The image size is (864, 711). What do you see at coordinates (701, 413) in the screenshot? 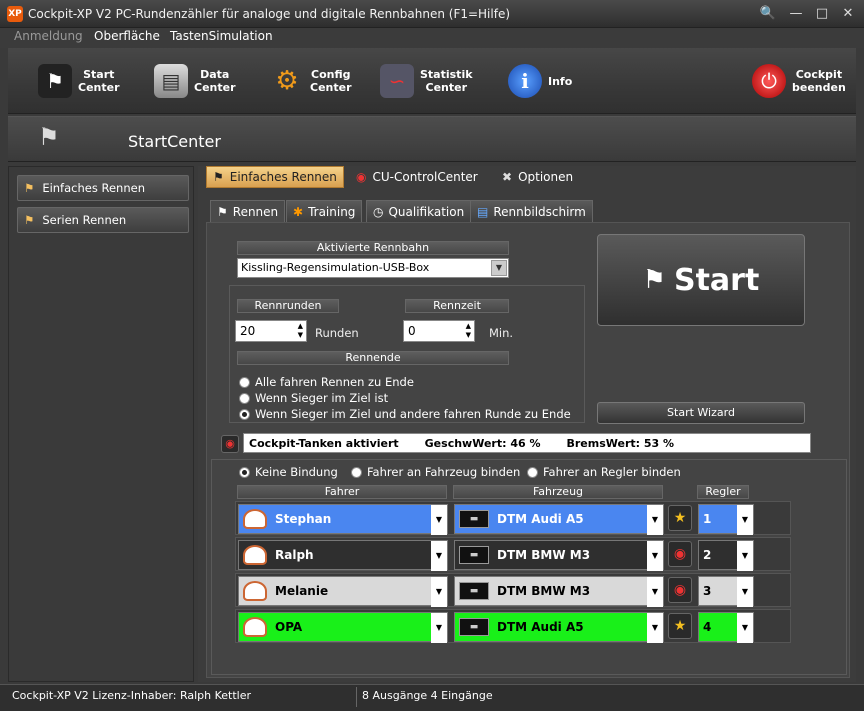
I see `start-wizard-button: Start Wizard` at bounding box center [701, 413].